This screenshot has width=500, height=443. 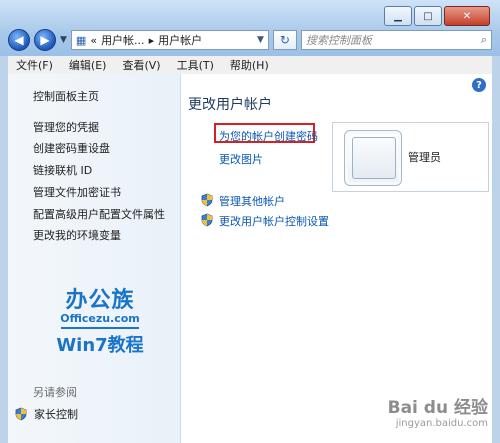 I want to click on manage-other-accounts-link: 管理其他帐户, so click(x=252, y=201).